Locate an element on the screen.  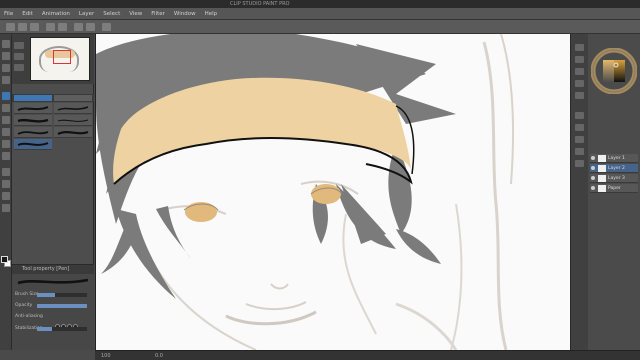
title-bar: CLIP STUDIO PAINT PRO is located at coordinates (320, 4).